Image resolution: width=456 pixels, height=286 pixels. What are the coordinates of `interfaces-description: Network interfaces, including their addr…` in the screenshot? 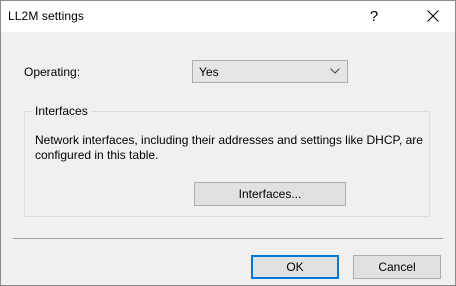 It's located at (229, 147).